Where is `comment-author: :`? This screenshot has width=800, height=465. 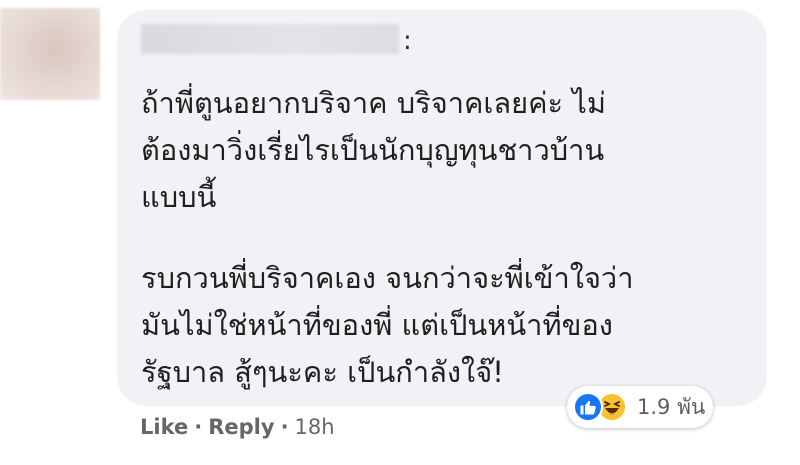 comment-author: : is located at coordinates (276, 39).